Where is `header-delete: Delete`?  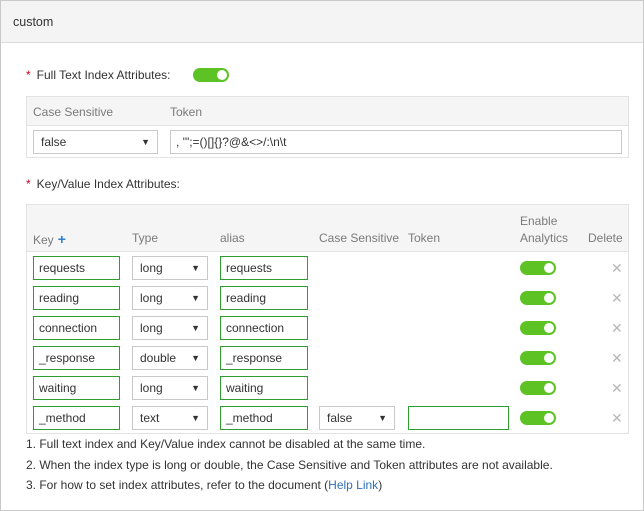 header-delete: Delete is located at coordinates (605, 238).